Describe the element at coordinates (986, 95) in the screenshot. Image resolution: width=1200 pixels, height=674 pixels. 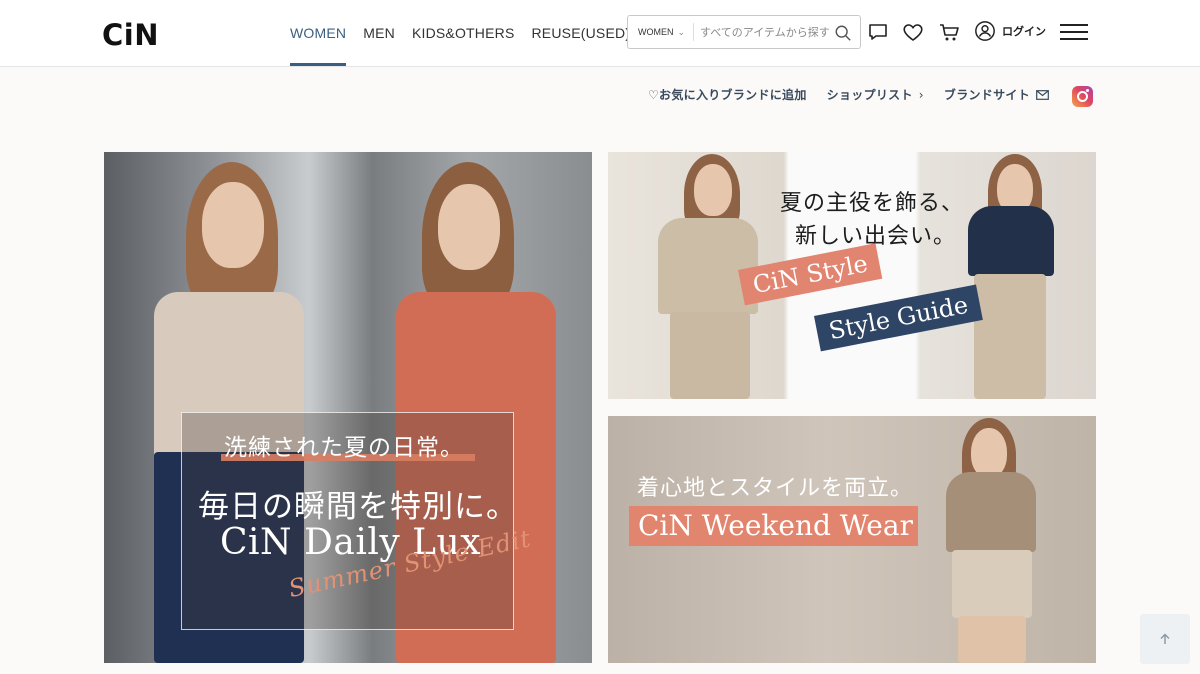
I see `brand-site-label: ブランドサイト` at that location.